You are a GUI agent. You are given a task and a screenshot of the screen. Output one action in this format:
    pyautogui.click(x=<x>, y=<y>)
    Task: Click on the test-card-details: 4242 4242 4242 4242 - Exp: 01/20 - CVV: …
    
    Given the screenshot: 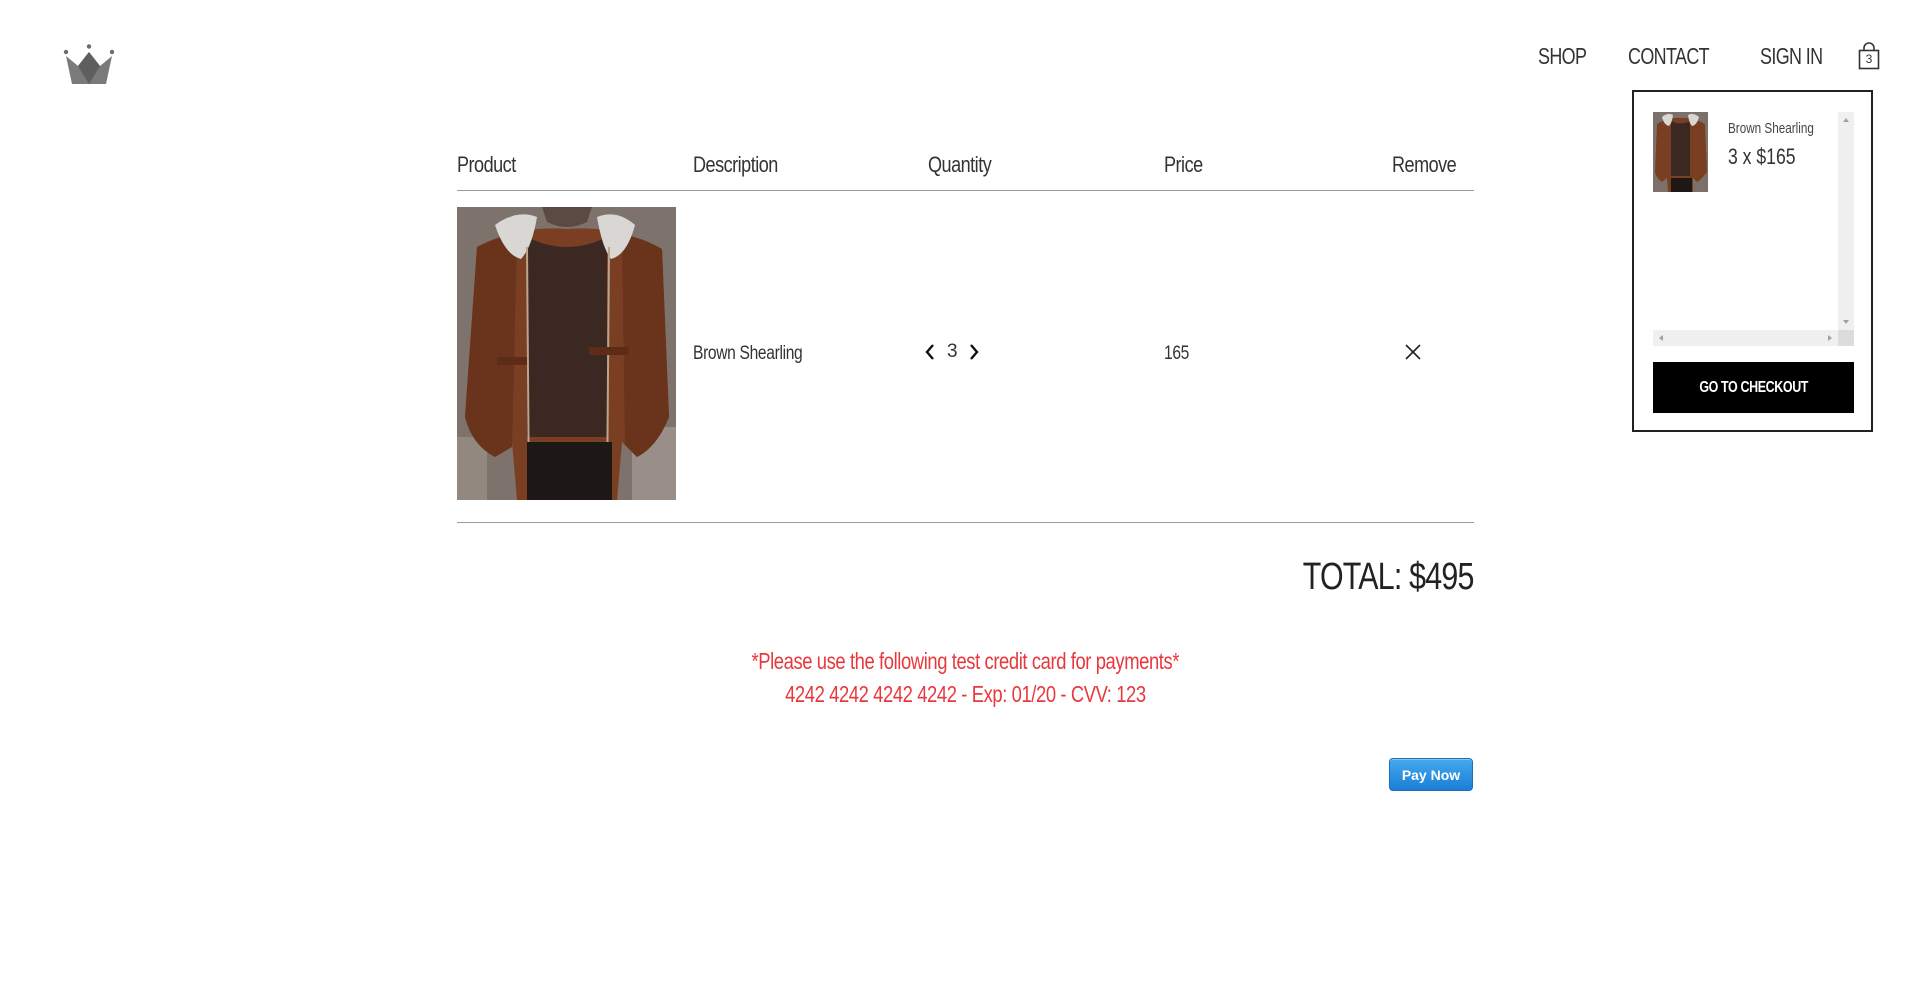 What is the action you would take?
    pyautogui.click(x=965, y=694)
    